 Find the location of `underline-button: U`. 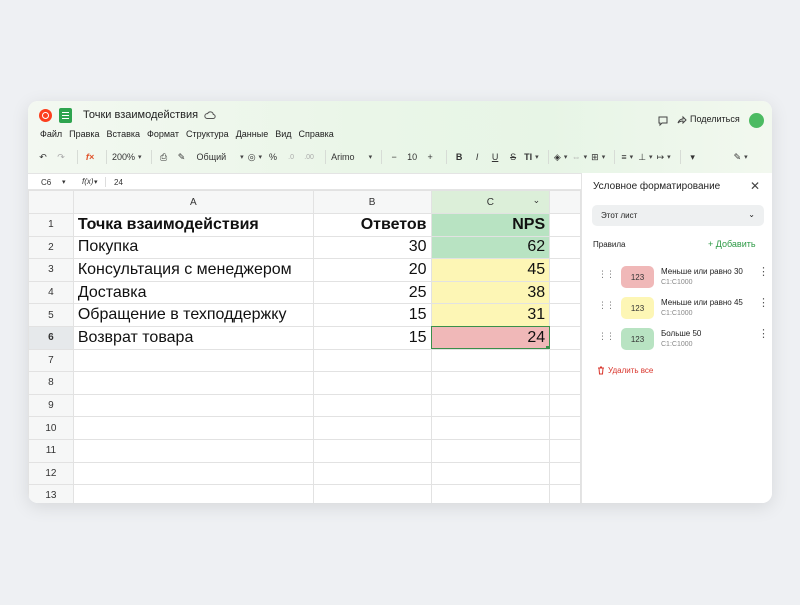

underline-button: U is located at coordinates (495, 157).